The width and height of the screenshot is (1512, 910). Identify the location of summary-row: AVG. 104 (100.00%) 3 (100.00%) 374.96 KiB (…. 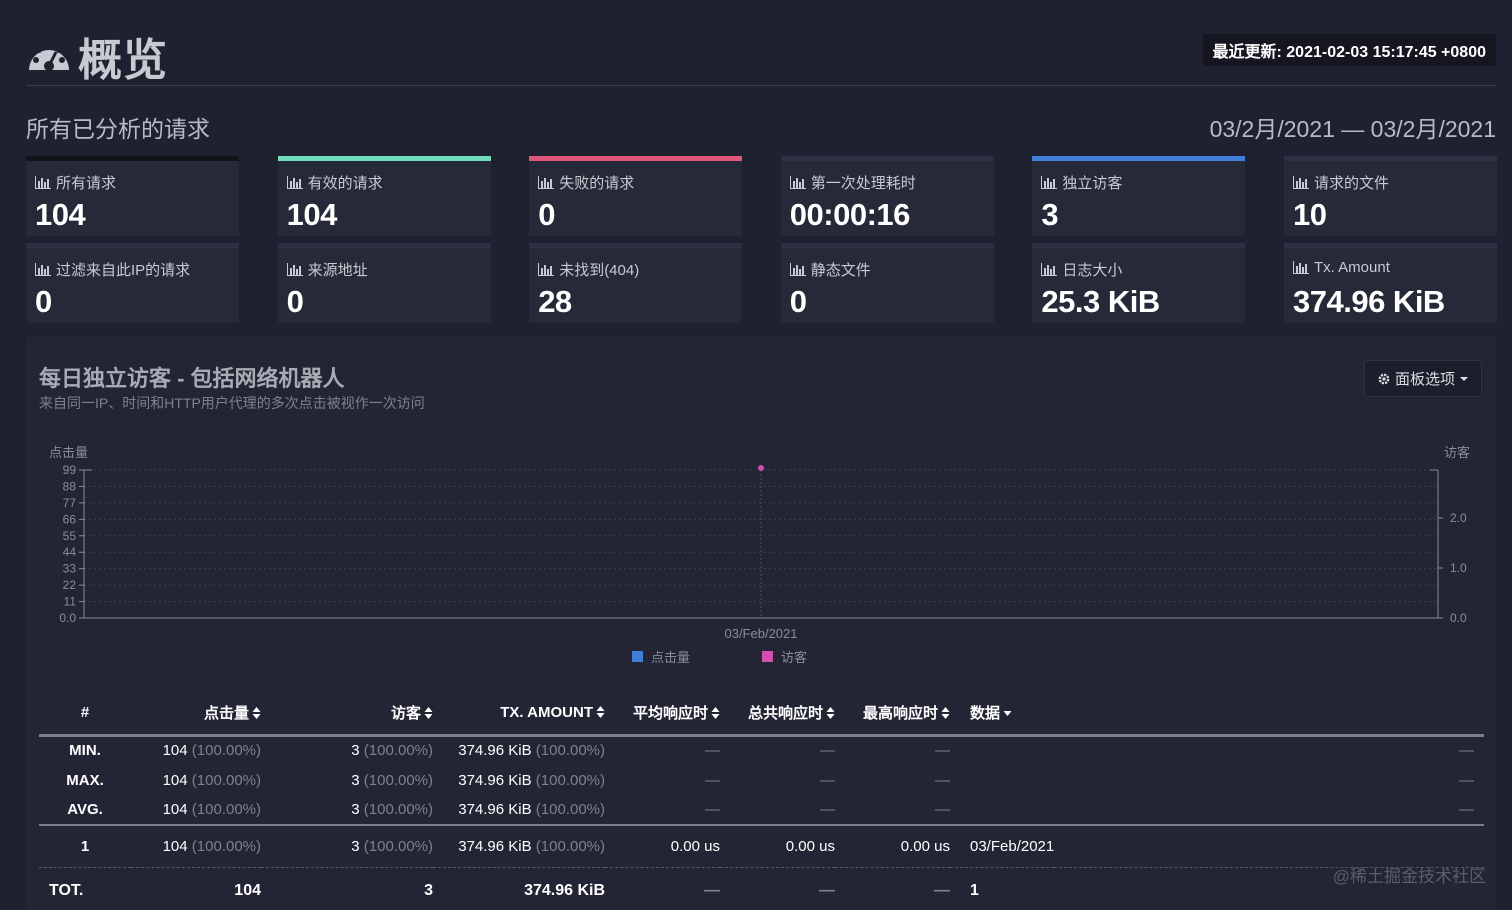
(761, 810).